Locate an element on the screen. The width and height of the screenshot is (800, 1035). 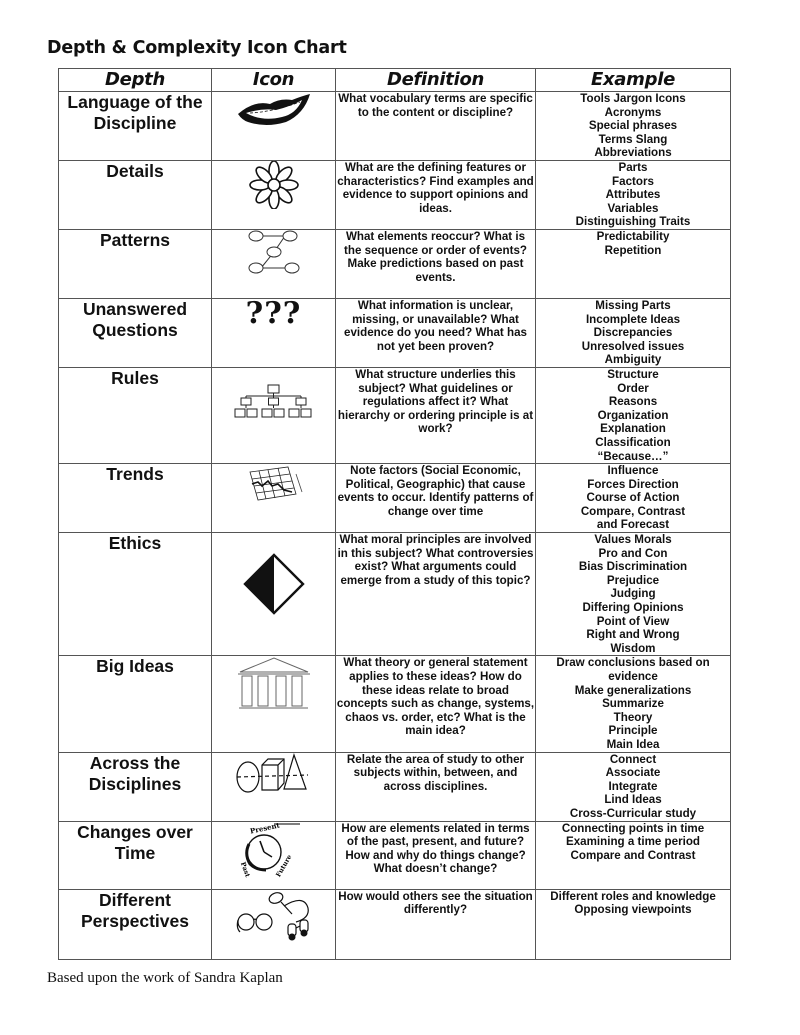
example-item: Reasons is located at coordinates (633, 402).